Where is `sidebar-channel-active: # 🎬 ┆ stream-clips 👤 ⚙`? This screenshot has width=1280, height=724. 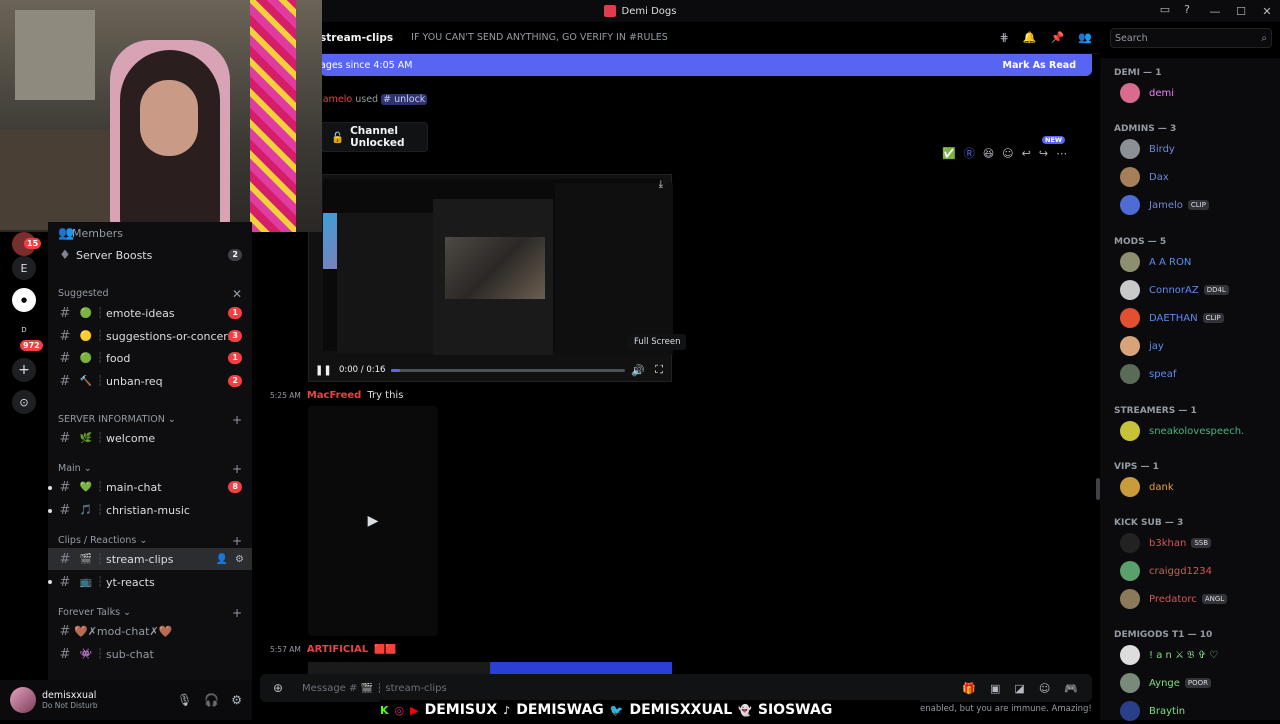
sidebar-channel-active: # 🎬 ┆ stream-clips 👤 ⚙ is located at coordinates (150, 559).